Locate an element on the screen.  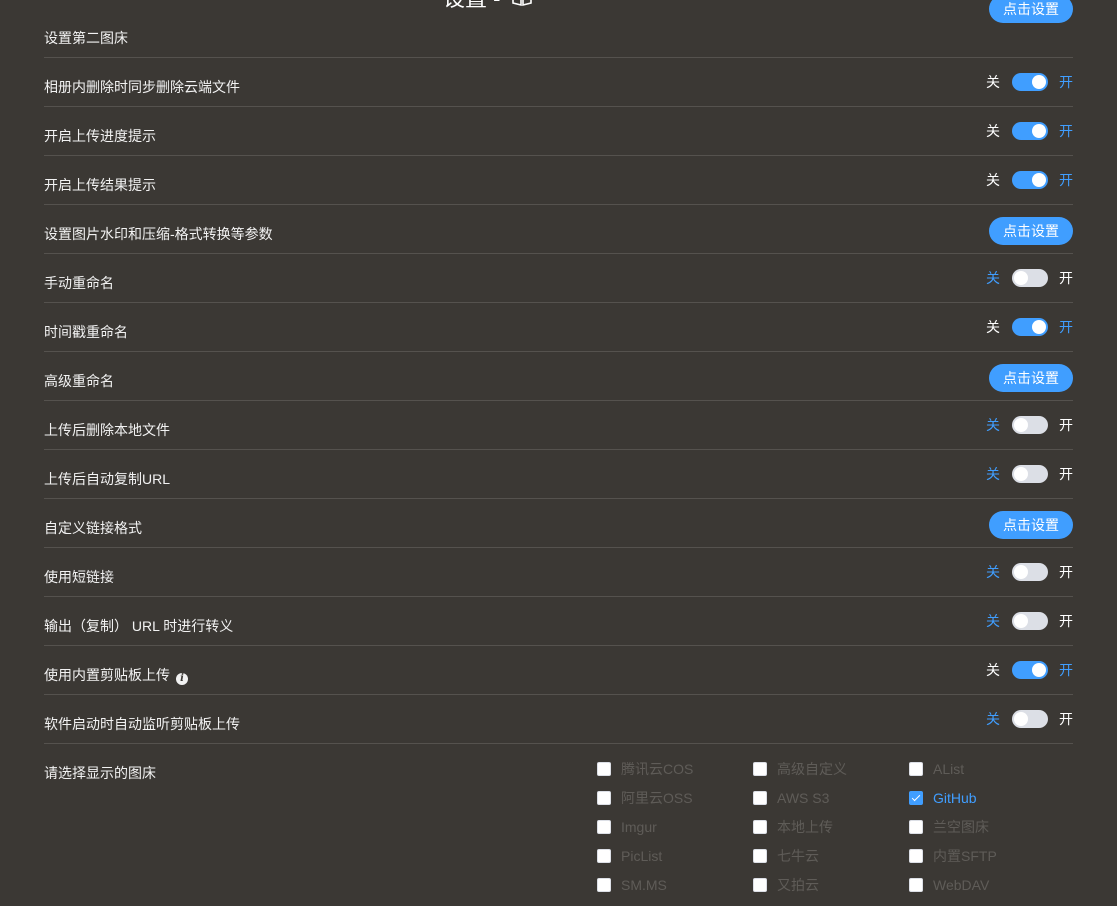
picbed-checkbox-item: 七牛云 is located at coordinates (786, 856).